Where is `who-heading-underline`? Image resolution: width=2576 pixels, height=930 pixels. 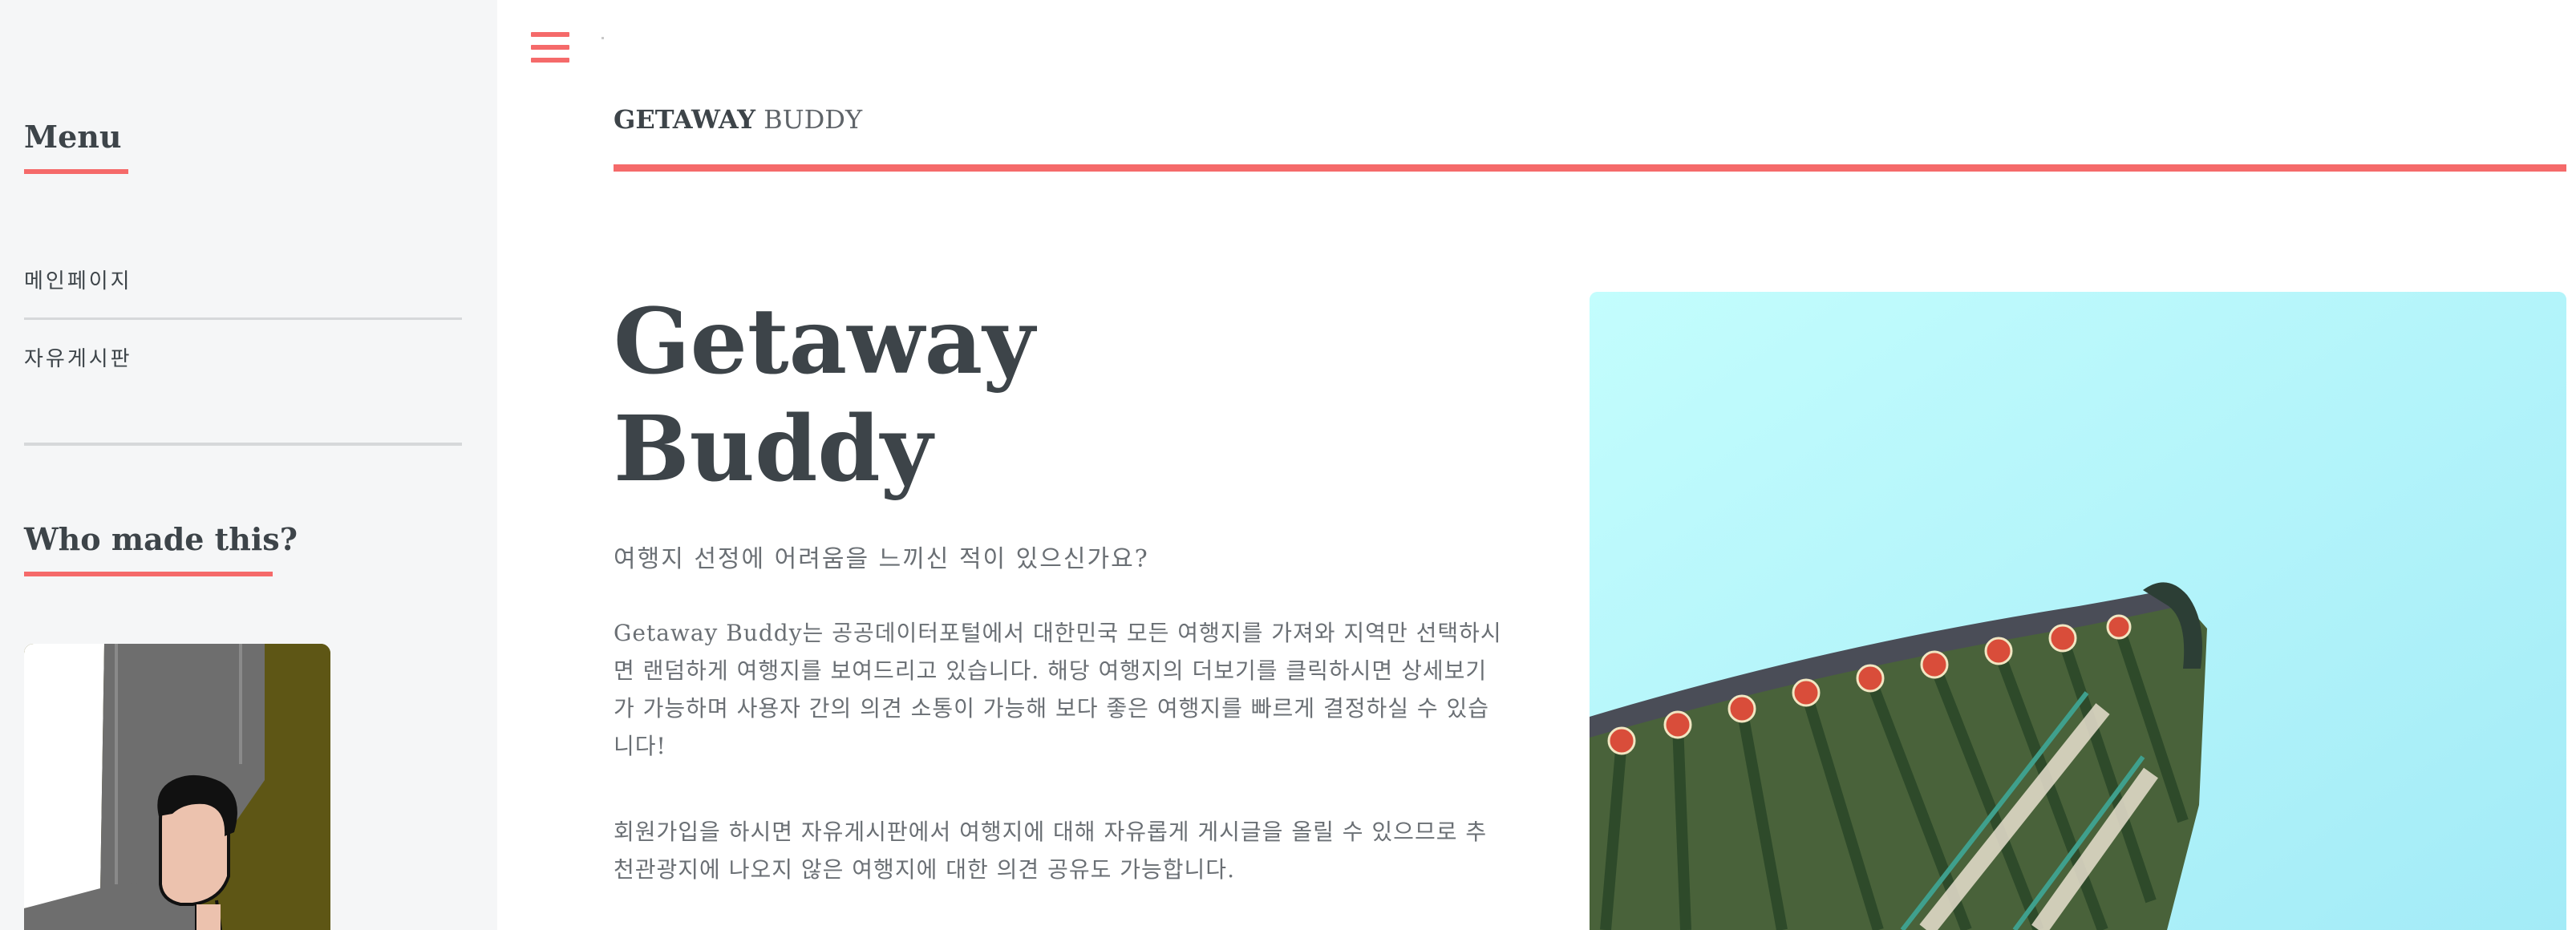 who-heading-underline is located at coordinates (148, 574).